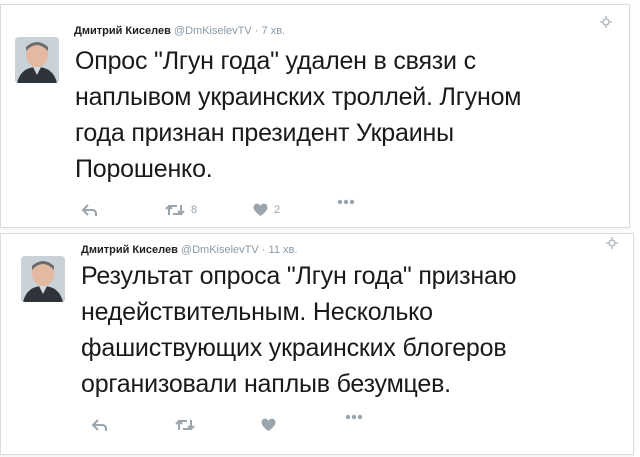 The width and height of the screenshot is (640, 457). What do you see at coordinates (264, 133) in the screenshot?
I see `tweet-text-line: года признан президент Украины` at bounding box center [264, 133].